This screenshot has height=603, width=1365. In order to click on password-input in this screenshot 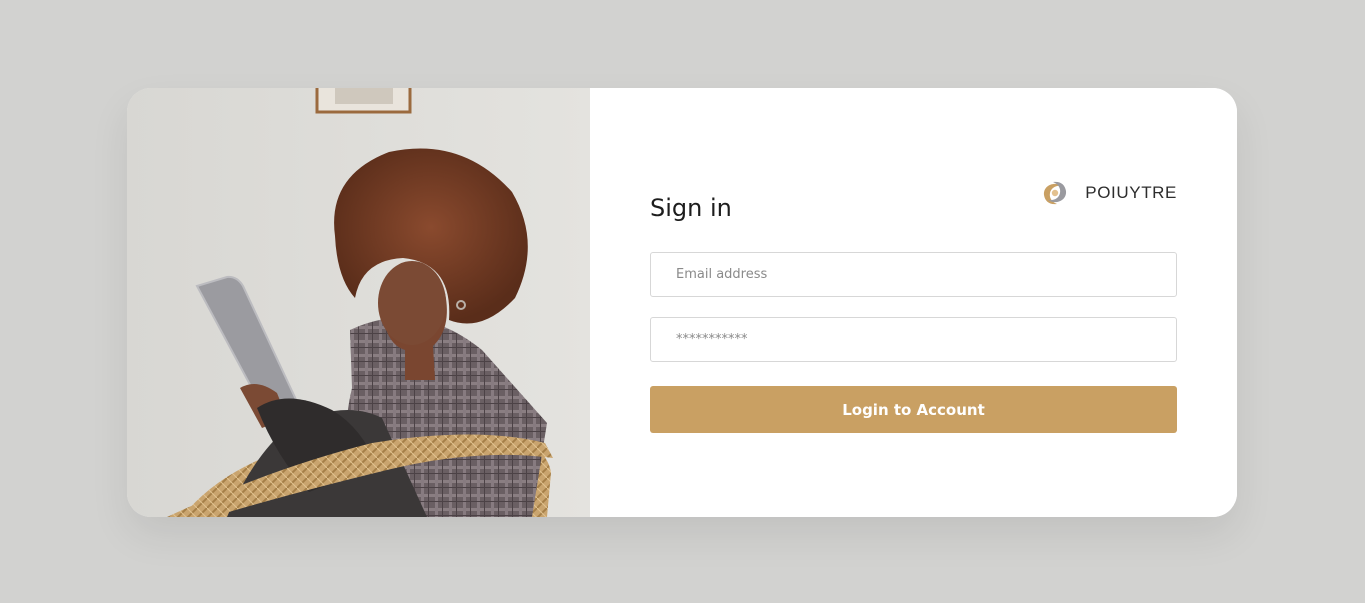, I will do `click(913, 339)`.